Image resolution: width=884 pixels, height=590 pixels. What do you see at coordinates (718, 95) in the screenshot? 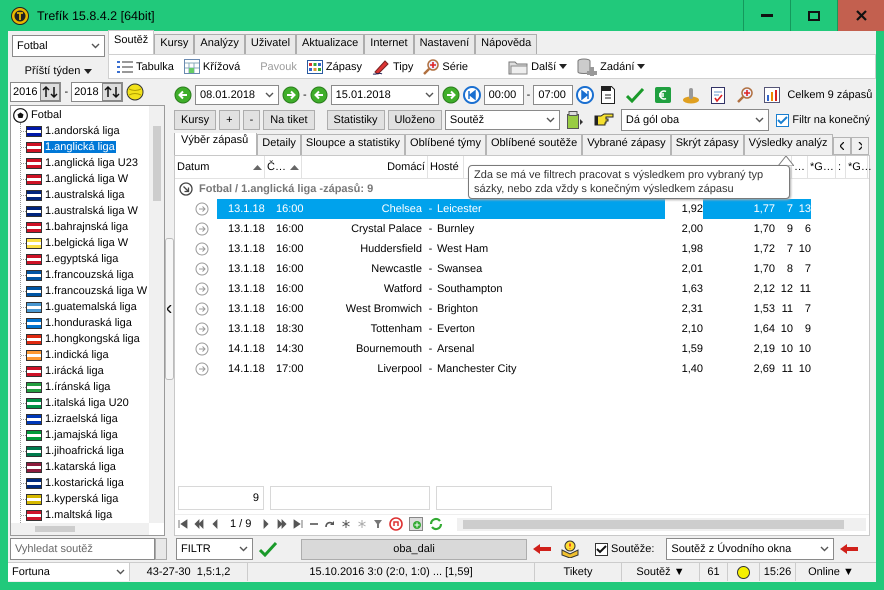
I see `checklist-icon` at bounding box center [718, 95].